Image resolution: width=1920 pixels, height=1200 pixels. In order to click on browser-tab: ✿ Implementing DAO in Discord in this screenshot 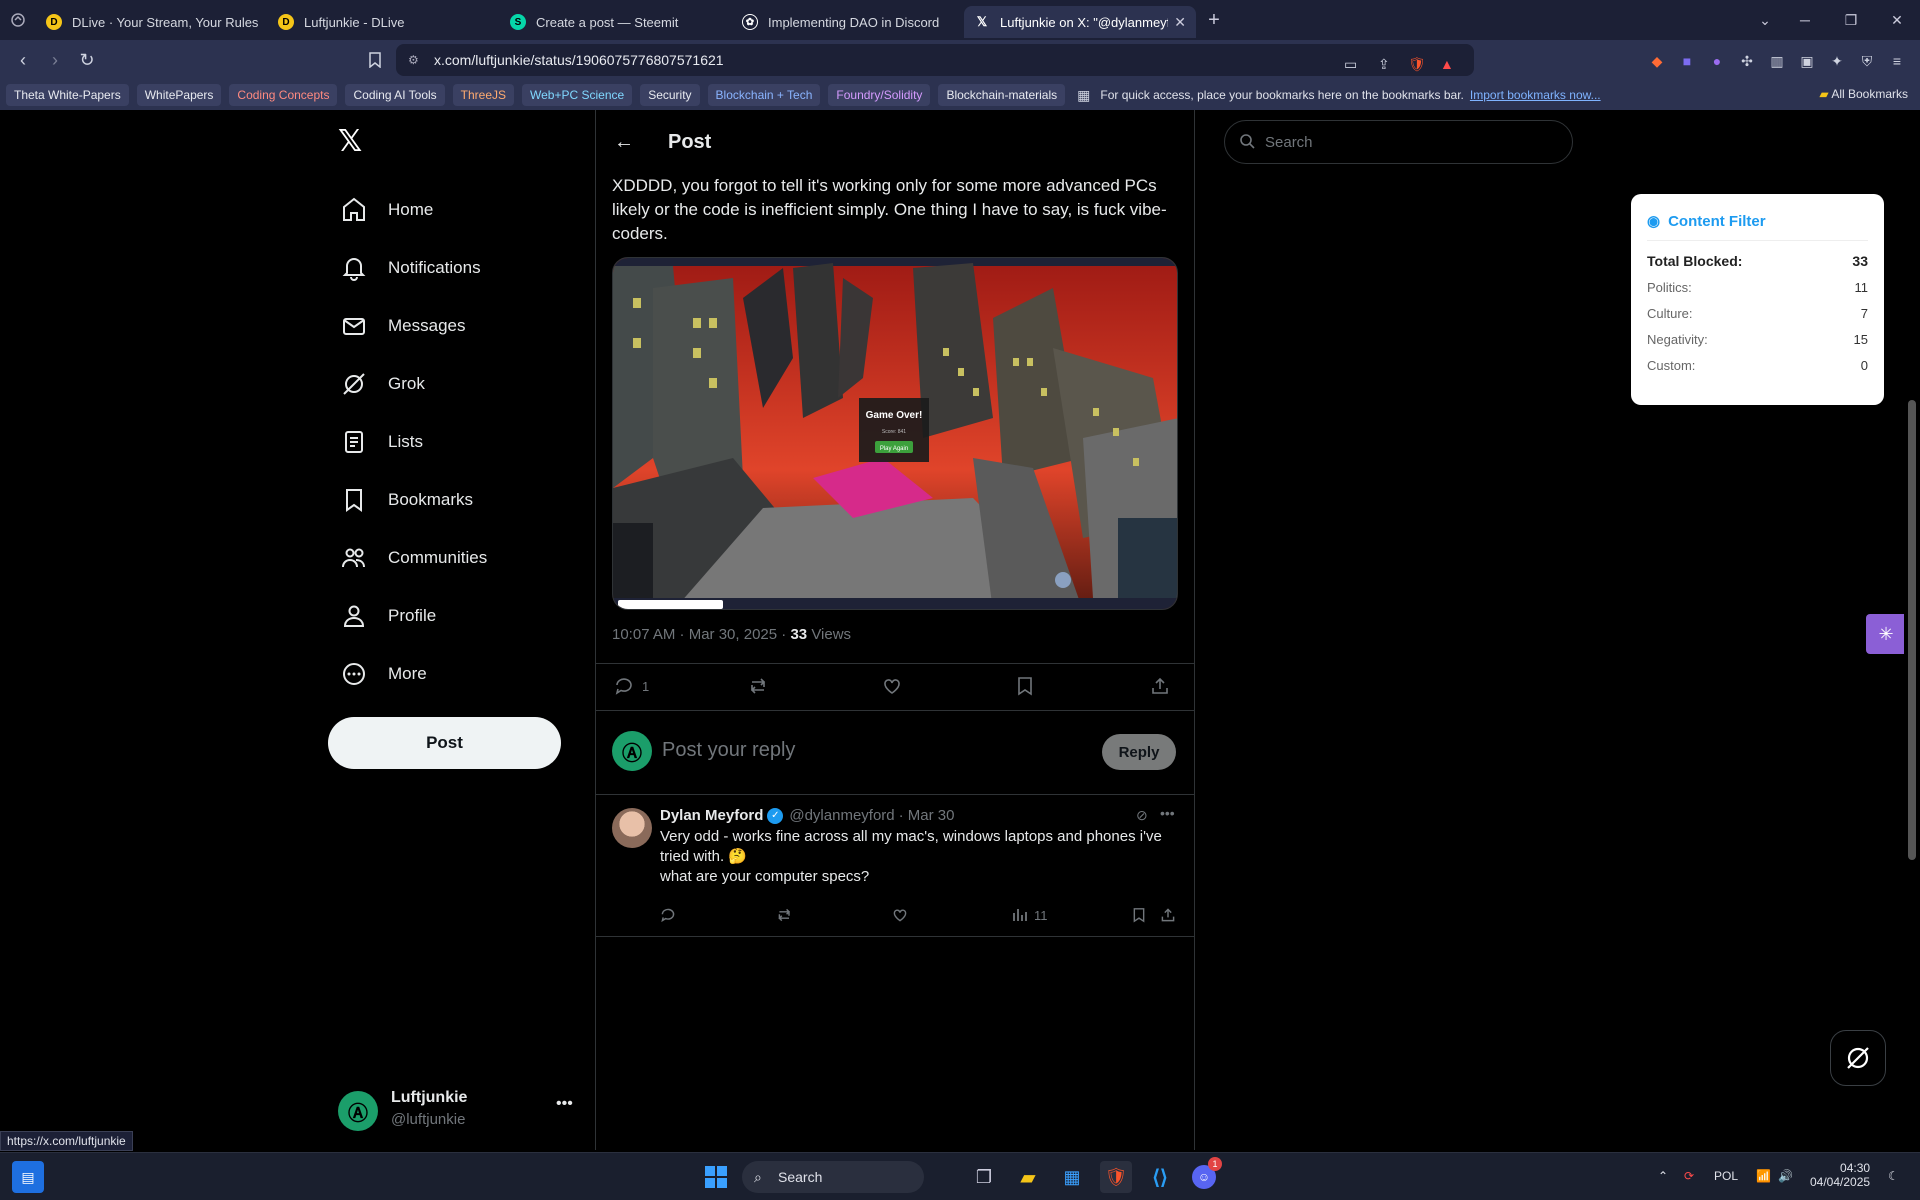, I will do `click(848, 22)`.